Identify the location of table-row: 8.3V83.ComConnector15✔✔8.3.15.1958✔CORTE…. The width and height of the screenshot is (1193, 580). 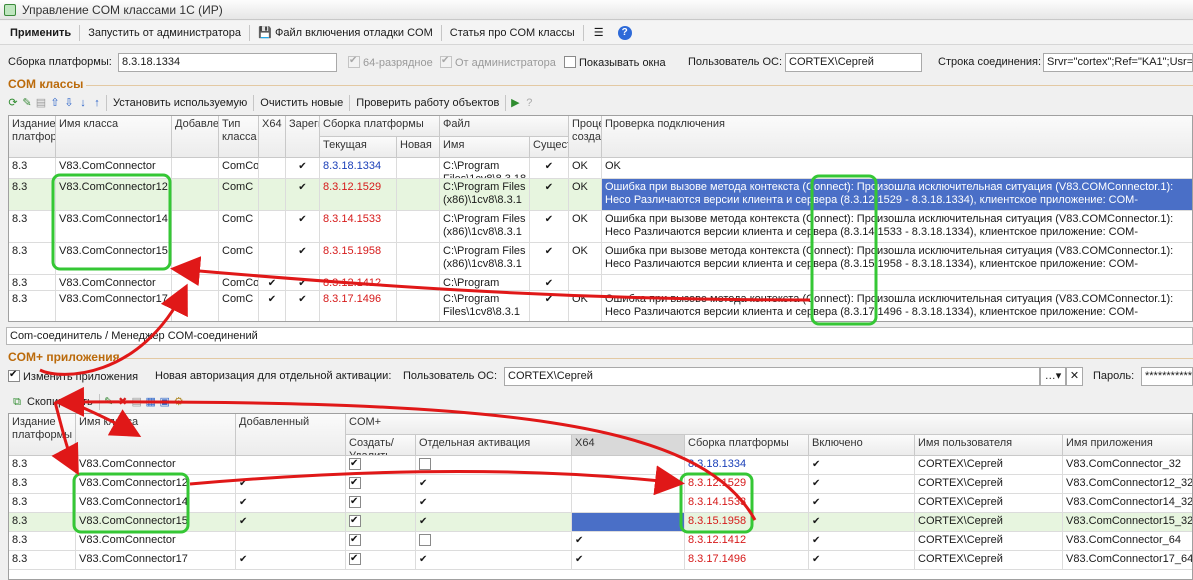
(600, 522).